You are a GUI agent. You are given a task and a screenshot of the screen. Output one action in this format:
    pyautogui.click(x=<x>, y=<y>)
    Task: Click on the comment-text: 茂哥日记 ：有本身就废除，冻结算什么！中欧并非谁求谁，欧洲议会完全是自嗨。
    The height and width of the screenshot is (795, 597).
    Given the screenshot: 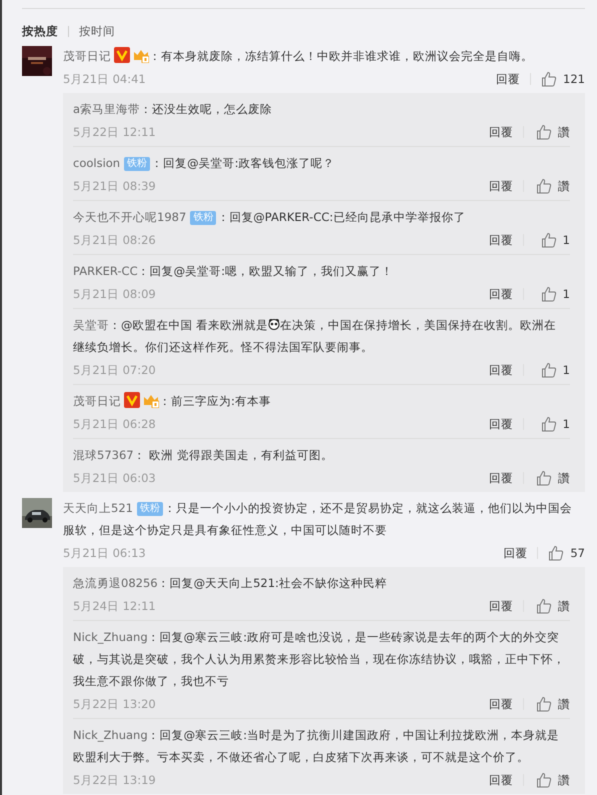 What is the action you would take?
    pyautogui.click(x=298, y=55)
    